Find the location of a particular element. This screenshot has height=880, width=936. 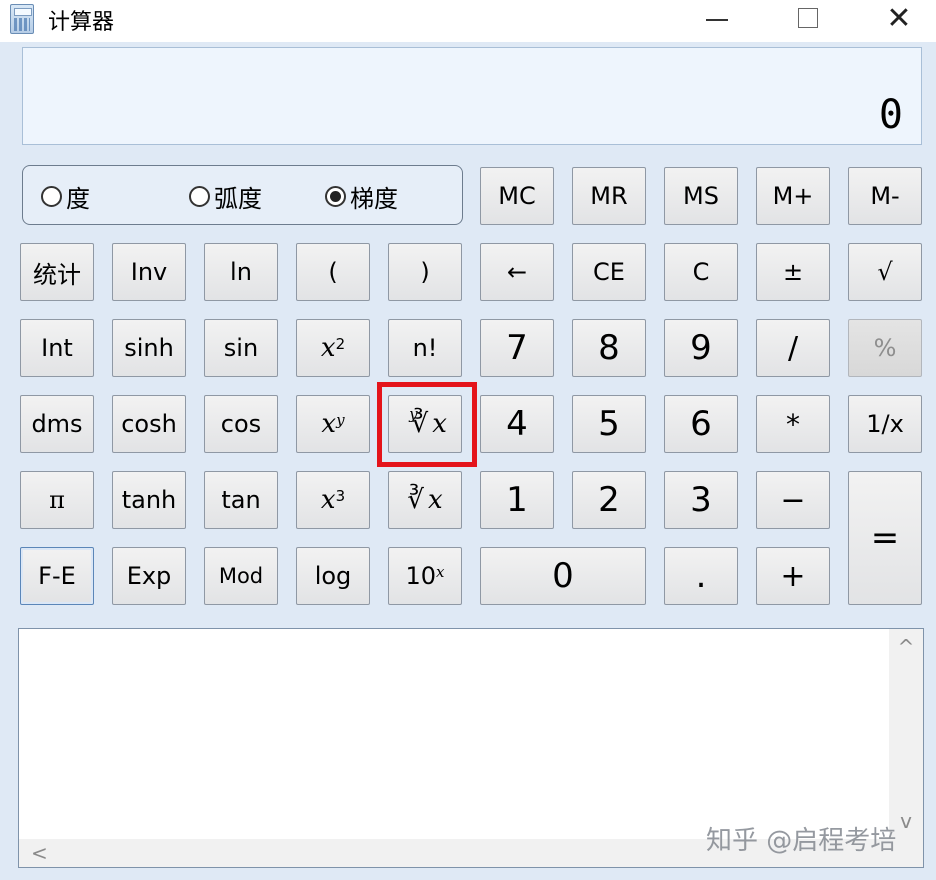

maximize-icon is located at coordinates (808, 18).